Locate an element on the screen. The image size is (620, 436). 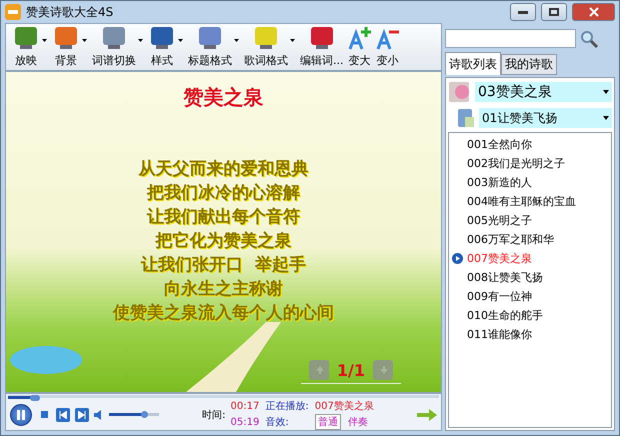
song-list-item: 008让赞美飞扬 is located at coordinates (530, 277).